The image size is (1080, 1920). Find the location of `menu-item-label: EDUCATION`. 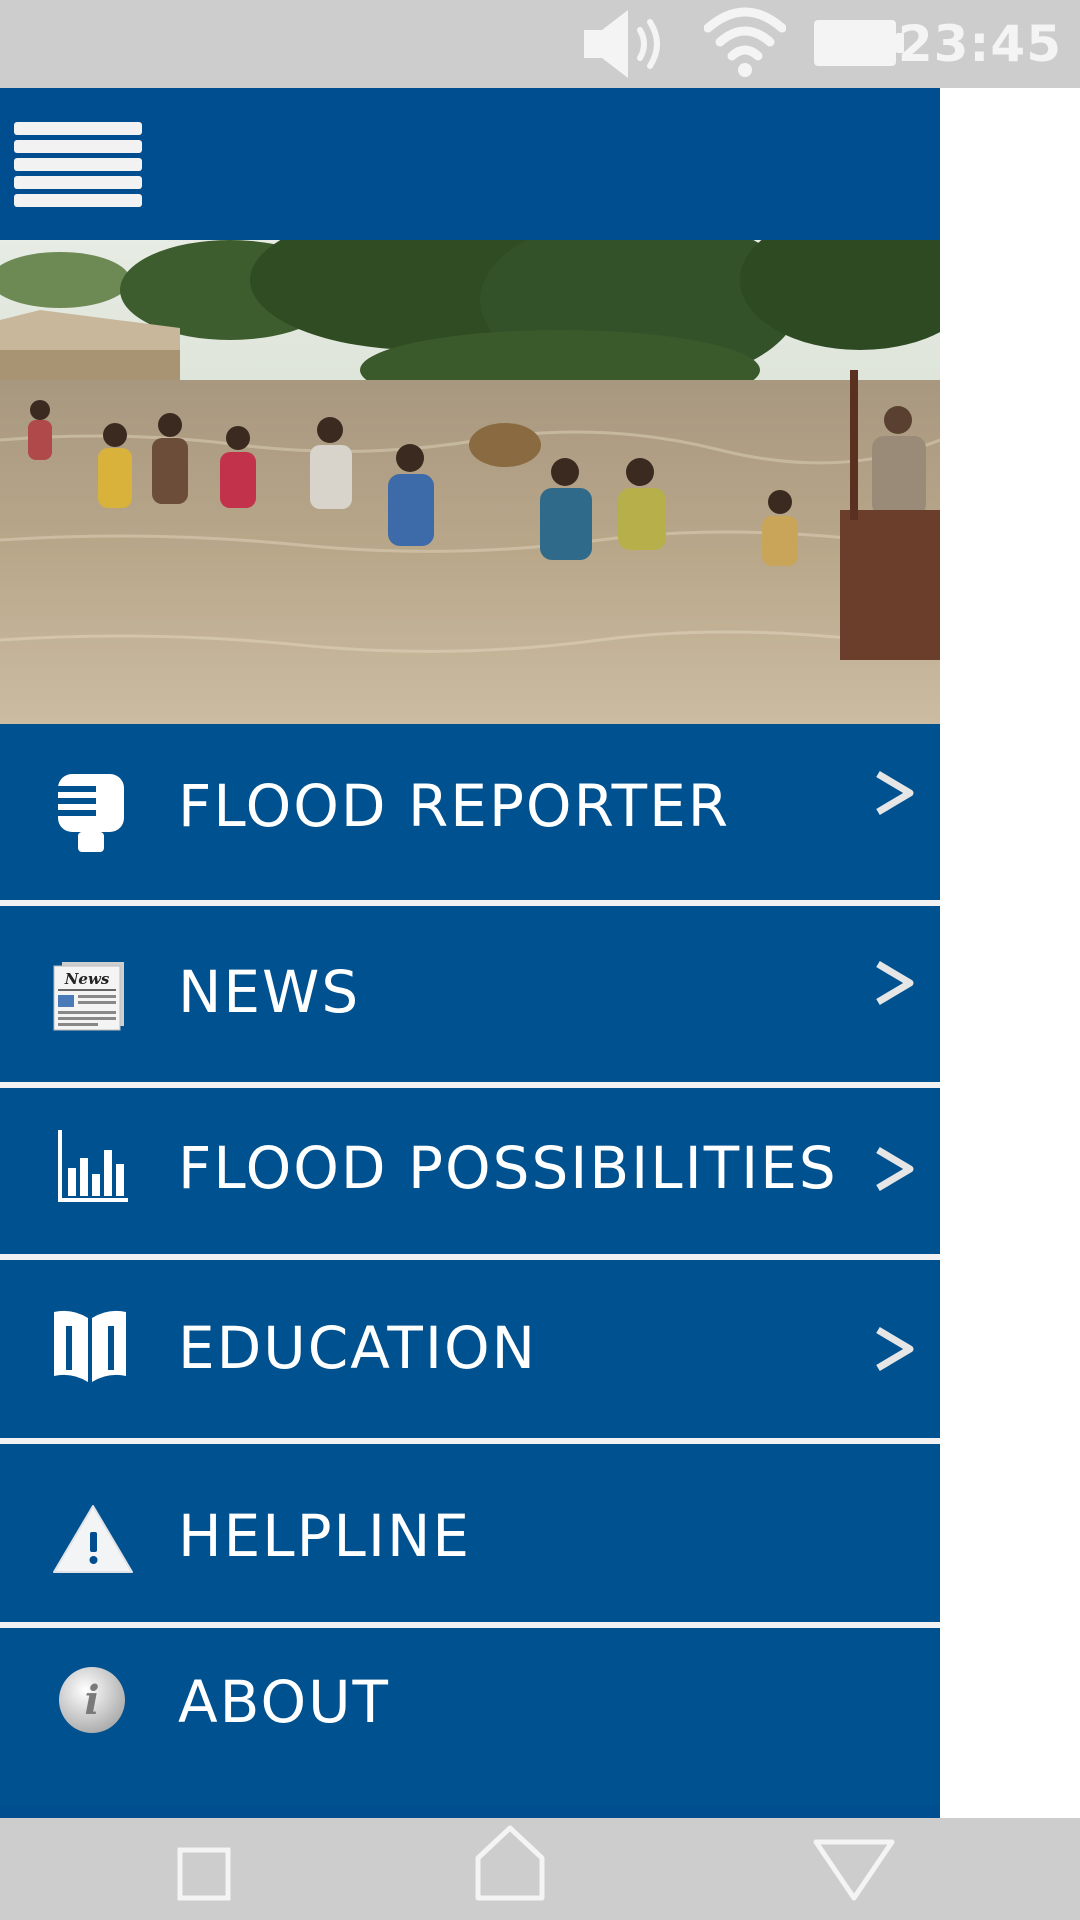

menu-item-label: EDUCATION is located at coordinates (358, 1348).